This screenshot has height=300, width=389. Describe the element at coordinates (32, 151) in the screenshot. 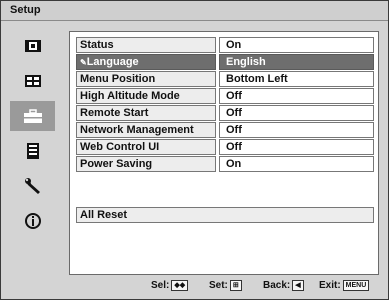

I see `menu-icon` at that location.